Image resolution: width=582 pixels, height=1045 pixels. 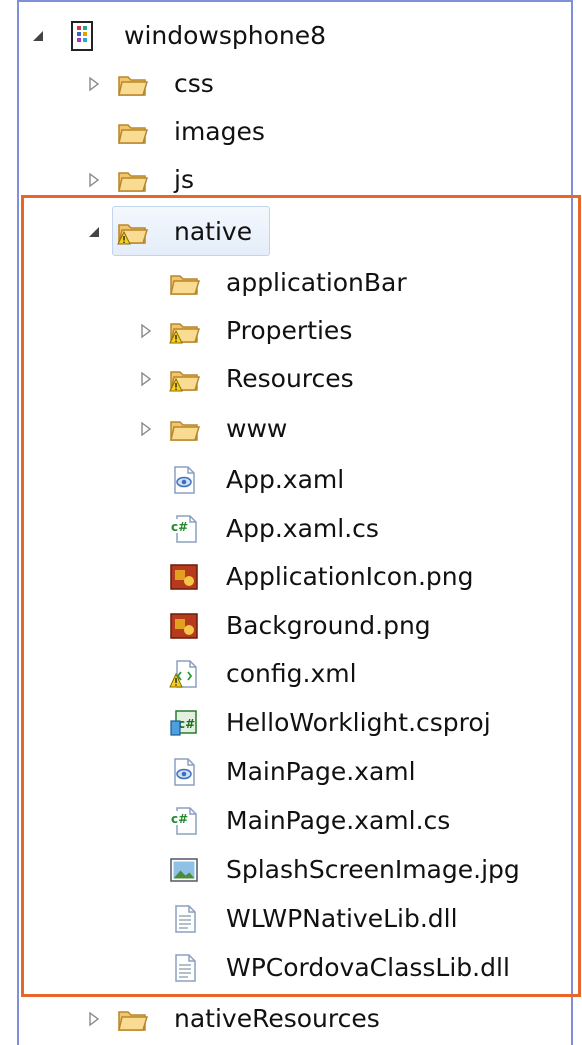 I want to click on tree-item-mainpage-xaml-cs: c# MainPage.xaml.cs, so click(x=349, y=821).